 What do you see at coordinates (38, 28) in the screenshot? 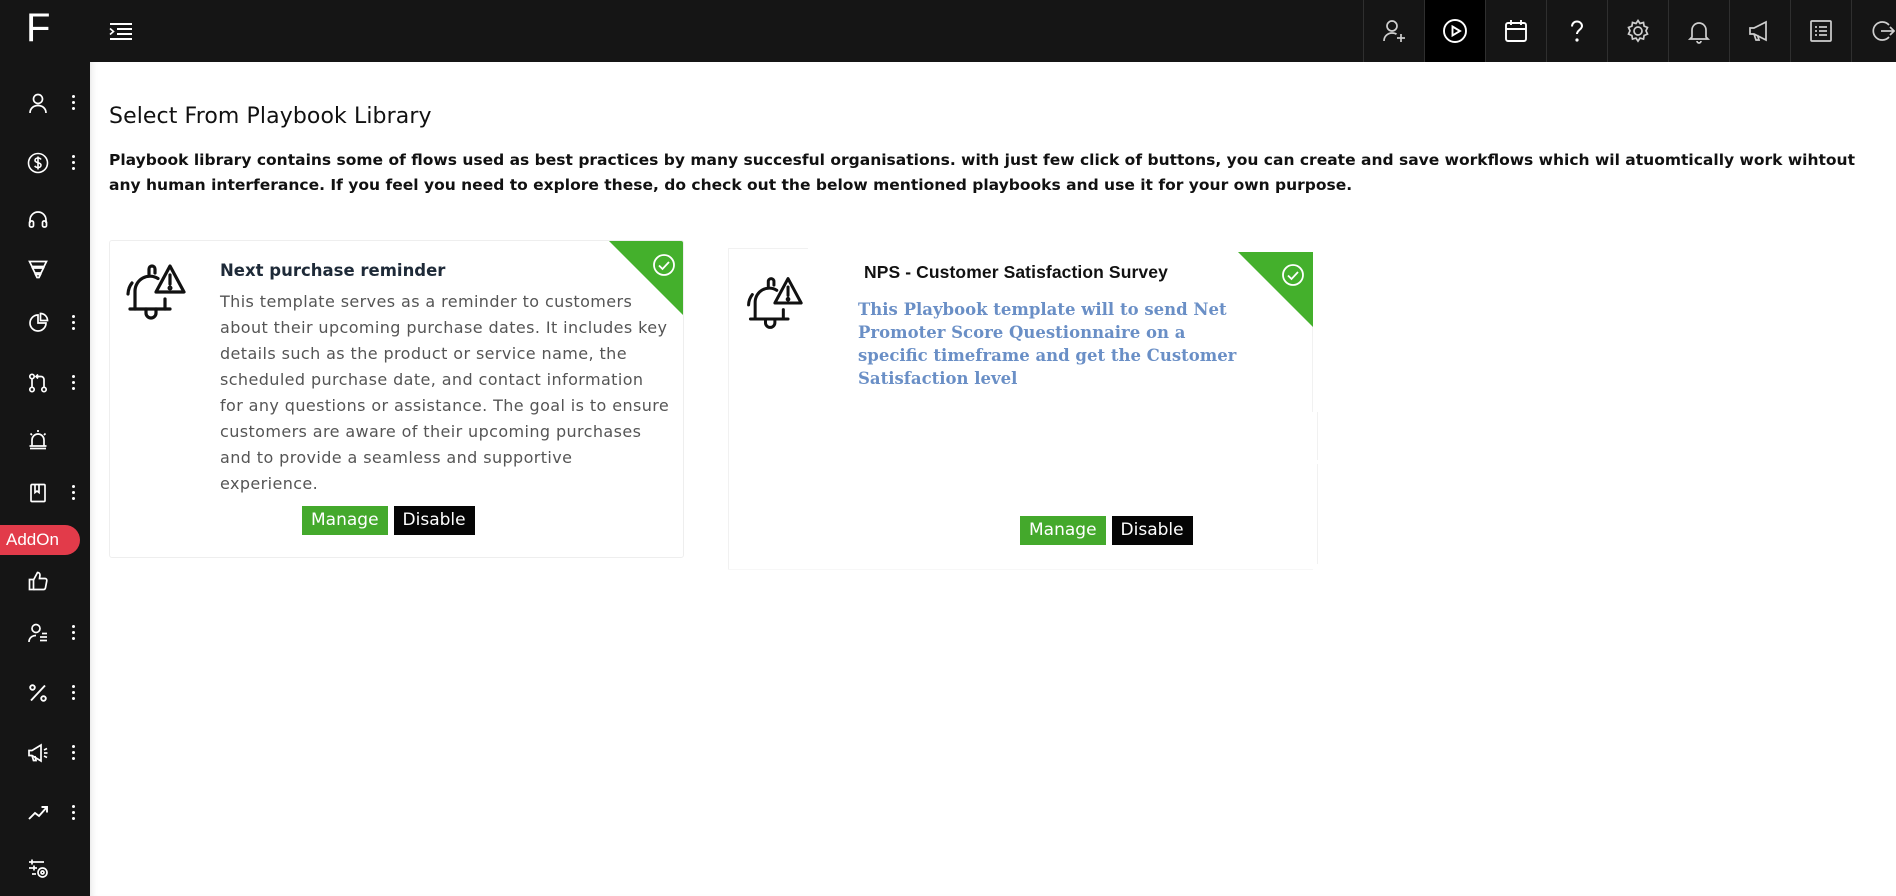
I see `app-logo: F` at bounding box center [38, 28].